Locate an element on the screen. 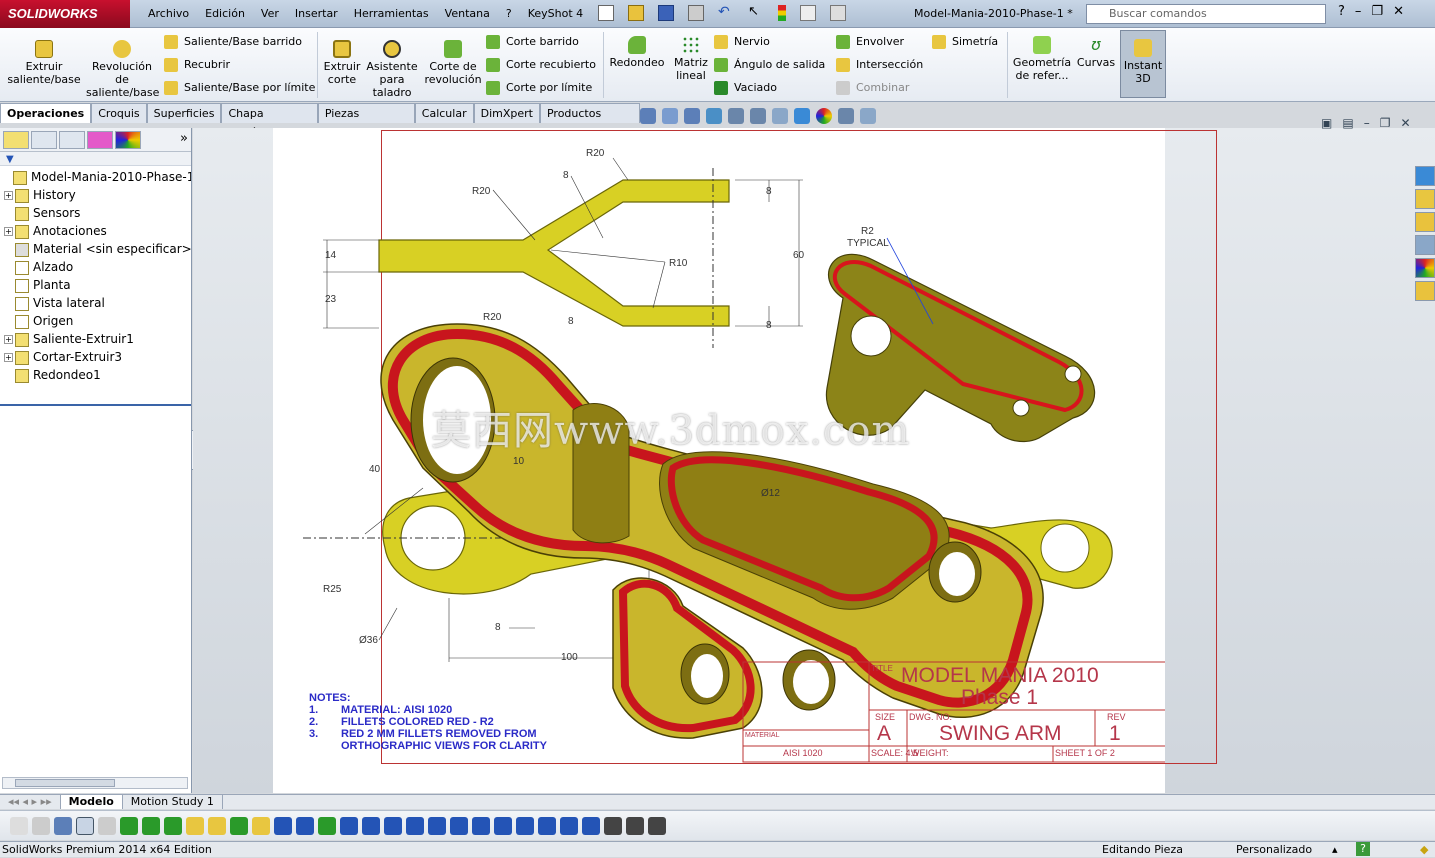 This screenshot has width=1435, height=858. linear-pattern-button: Matriz lineal is located at coordinates (691, 59).